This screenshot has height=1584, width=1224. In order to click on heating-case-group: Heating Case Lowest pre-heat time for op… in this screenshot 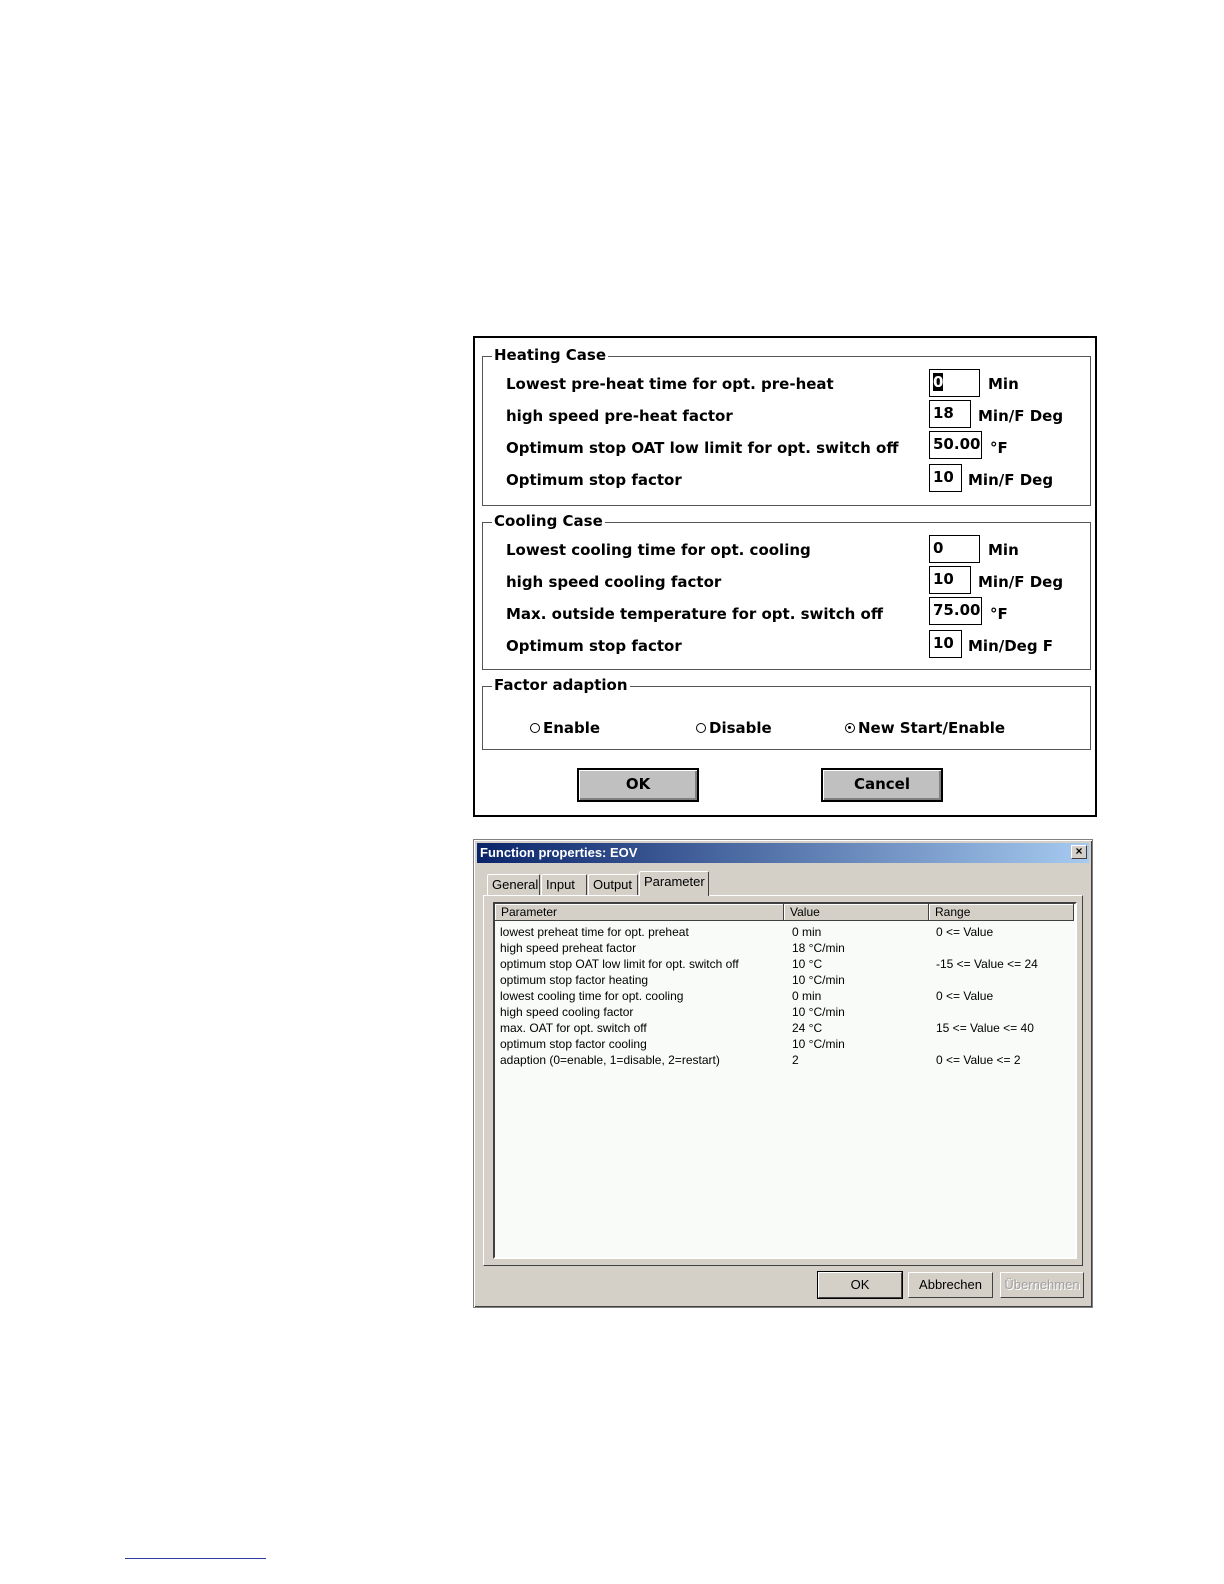, I will do `click(786, 426)`.